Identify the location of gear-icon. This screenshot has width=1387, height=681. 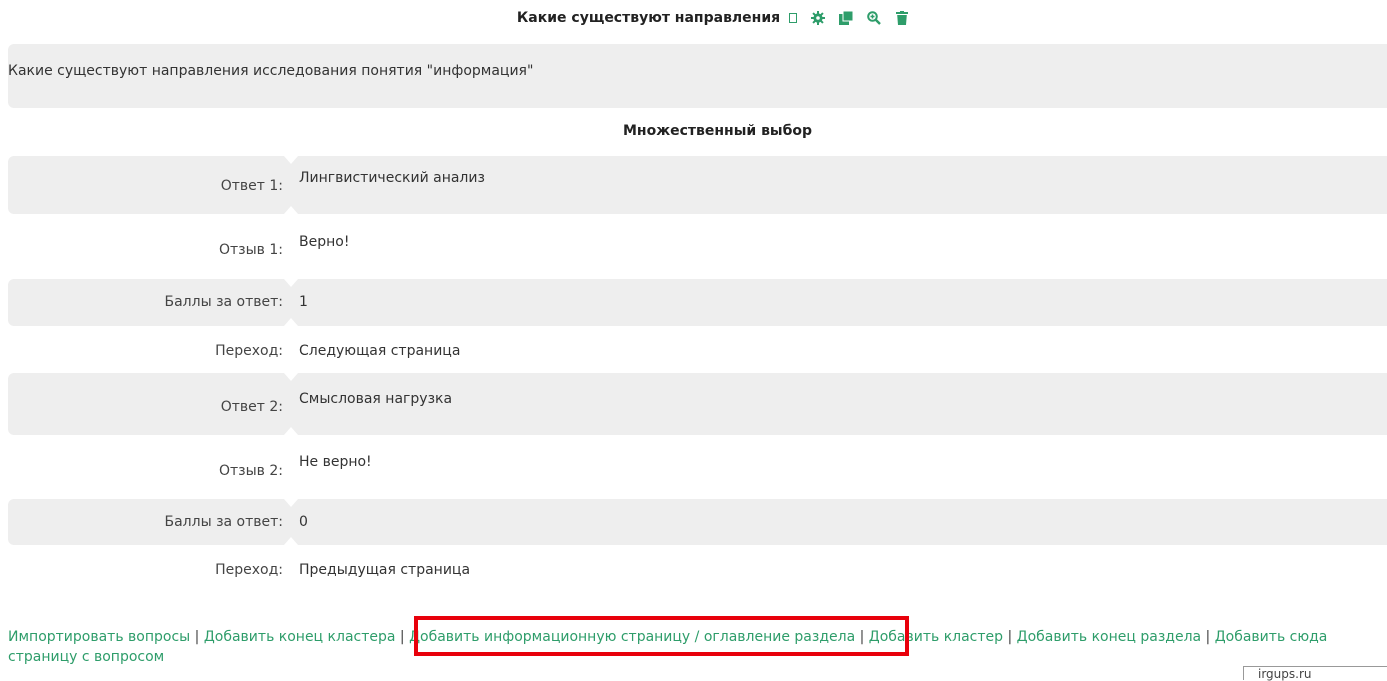
(818, 18).